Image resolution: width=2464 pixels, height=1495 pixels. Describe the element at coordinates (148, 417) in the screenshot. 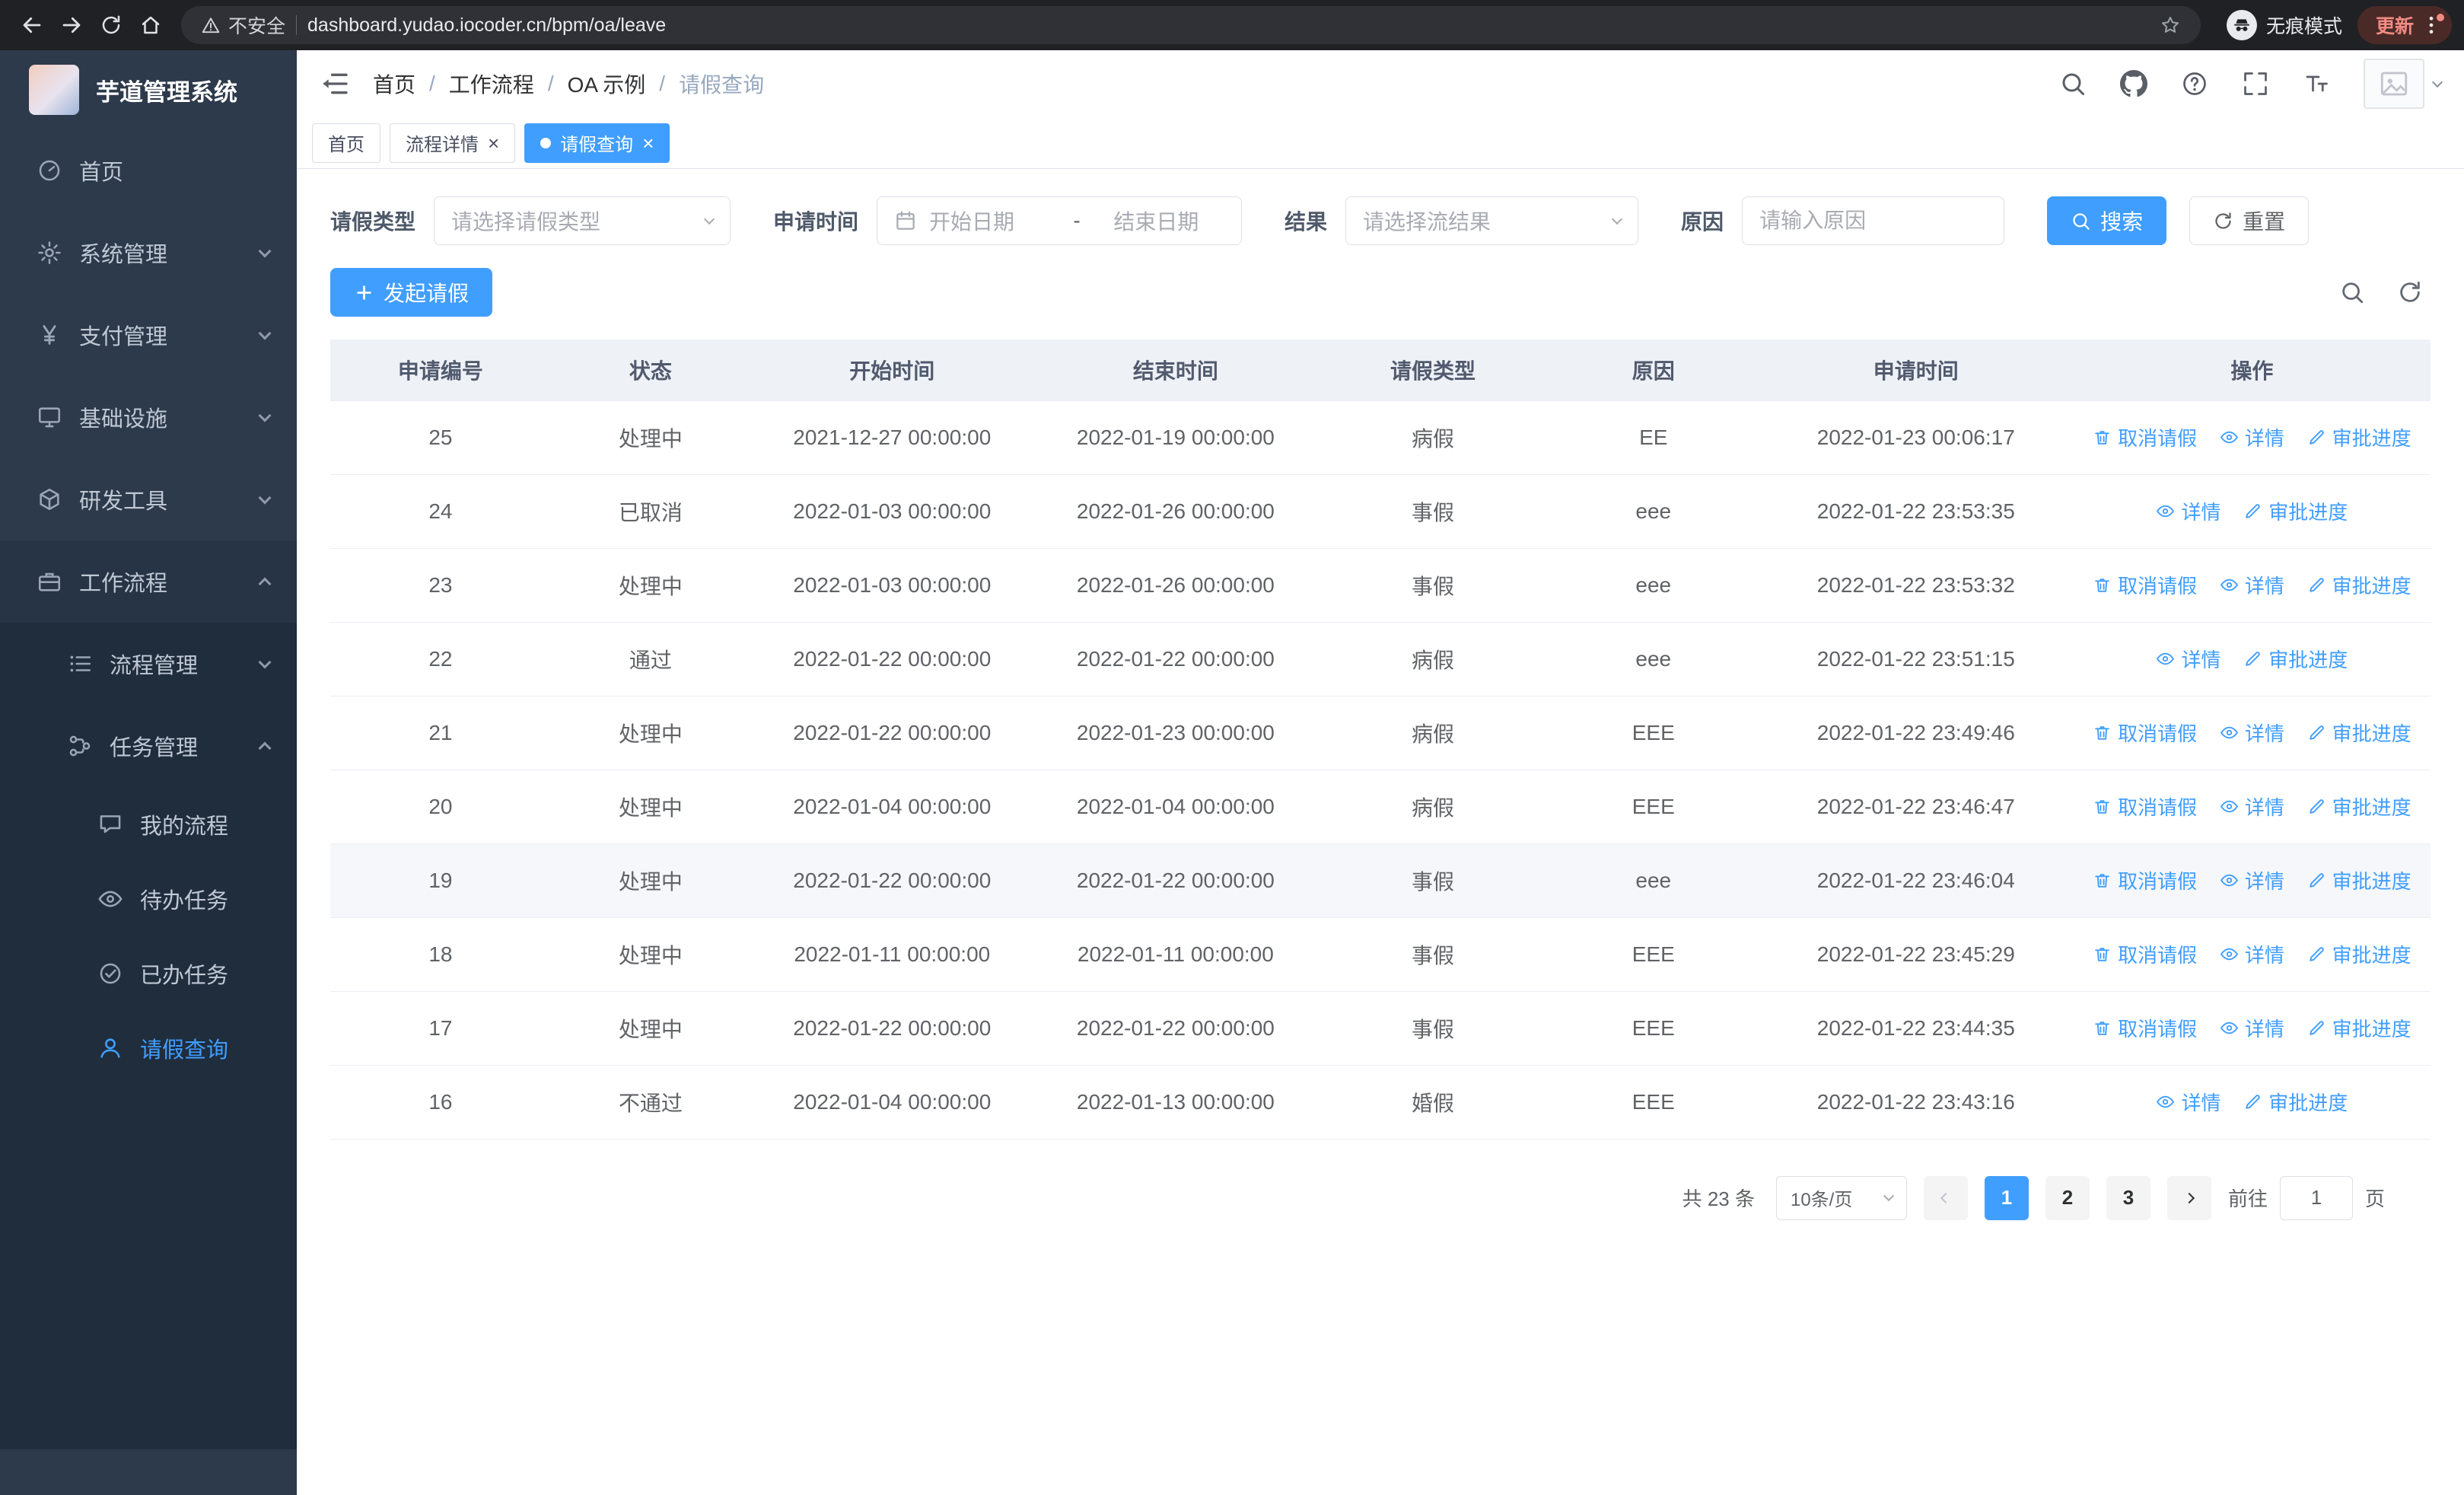

I see `sidebar-item-infrastructure: 基础设施` at that location.